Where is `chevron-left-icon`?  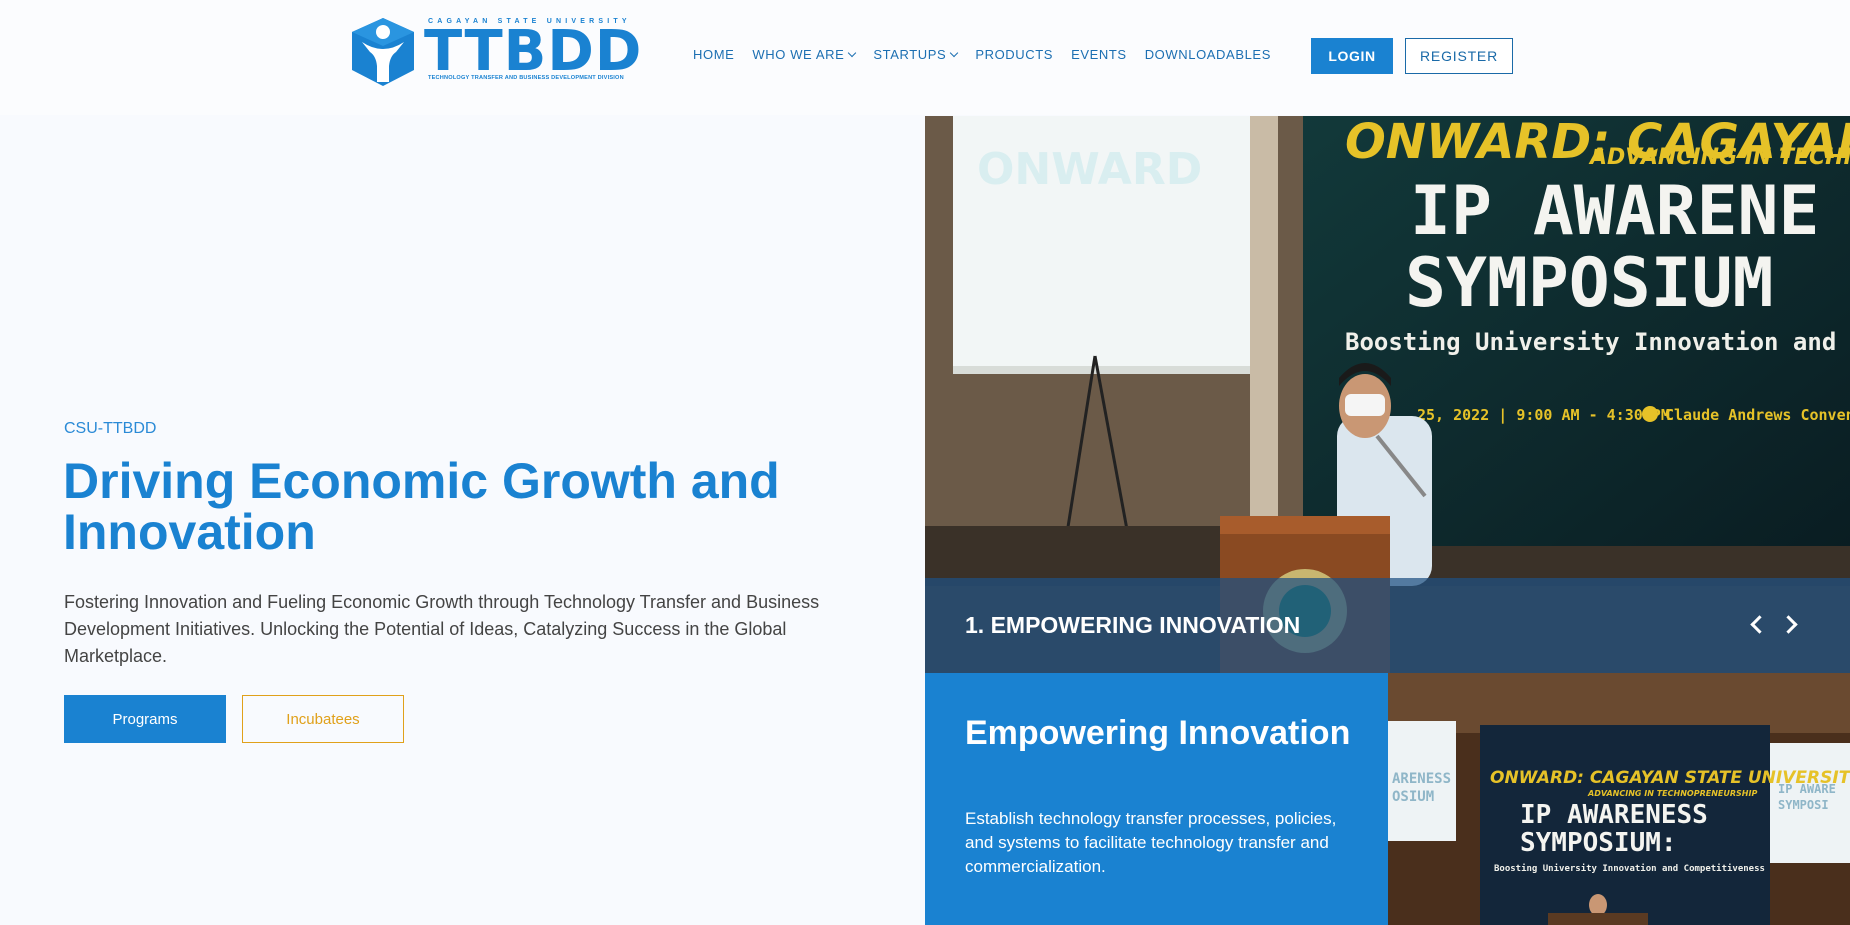
chevron-left-icon is located at coordinates (1758, 625).